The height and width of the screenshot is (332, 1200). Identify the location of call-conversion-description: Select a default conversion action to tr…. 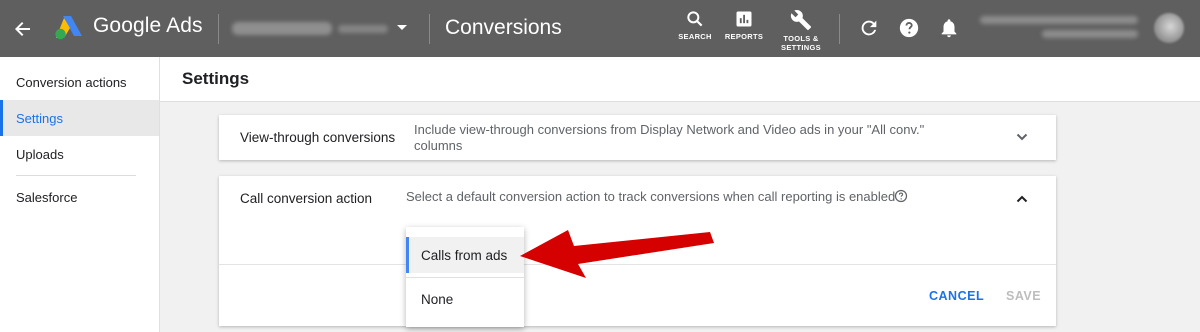
(651, 196).